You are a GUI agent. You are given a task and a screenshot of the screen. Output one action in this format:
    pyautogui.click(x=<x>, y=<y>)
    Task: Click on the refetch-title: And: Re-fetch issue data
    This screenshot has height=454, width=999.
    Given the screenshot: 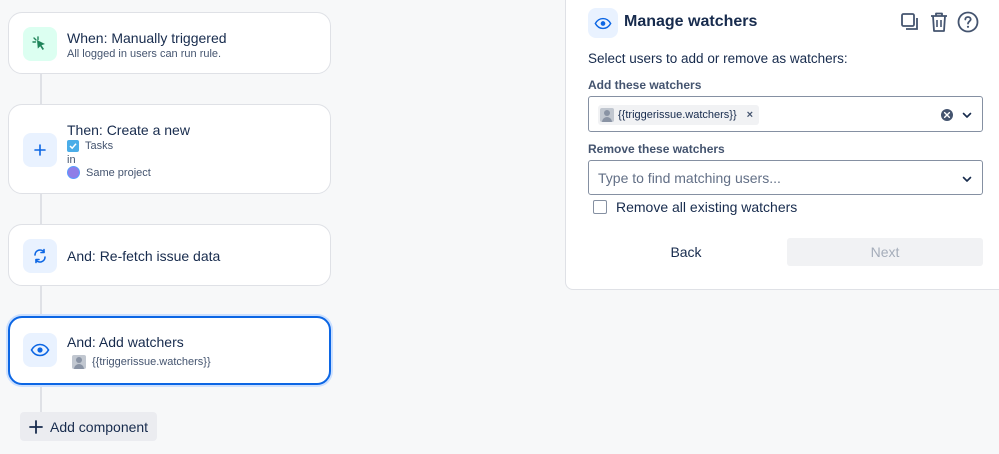 What is the action you would take?
    pyautogui.click(x=144, y=256)
    